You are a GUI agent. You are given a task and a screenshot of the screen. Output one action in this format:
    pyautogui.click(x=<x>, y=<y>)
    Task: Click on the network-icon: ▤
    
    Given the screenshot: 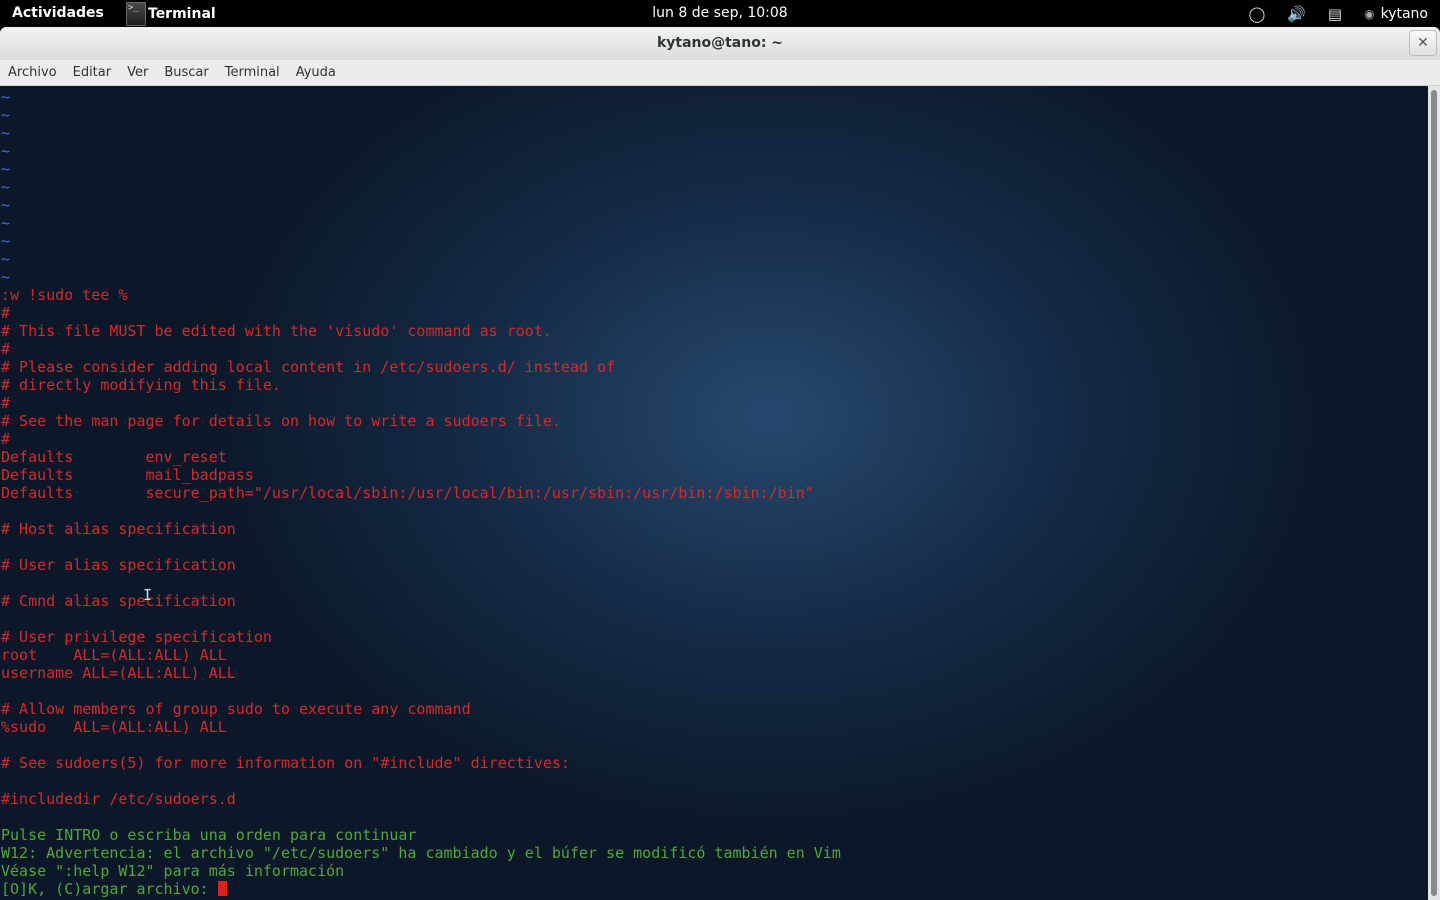 What is the action you would take?
    pyautogui.click(x=1335, y=14)
    